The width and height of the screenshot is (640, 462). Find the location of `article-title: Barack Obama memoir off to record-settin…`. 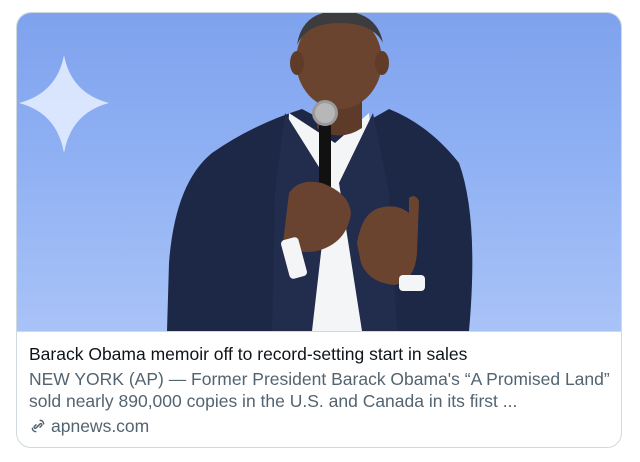

article-title: Barack Obama memoir off to record-settin… is located at coordinates (321, 354).